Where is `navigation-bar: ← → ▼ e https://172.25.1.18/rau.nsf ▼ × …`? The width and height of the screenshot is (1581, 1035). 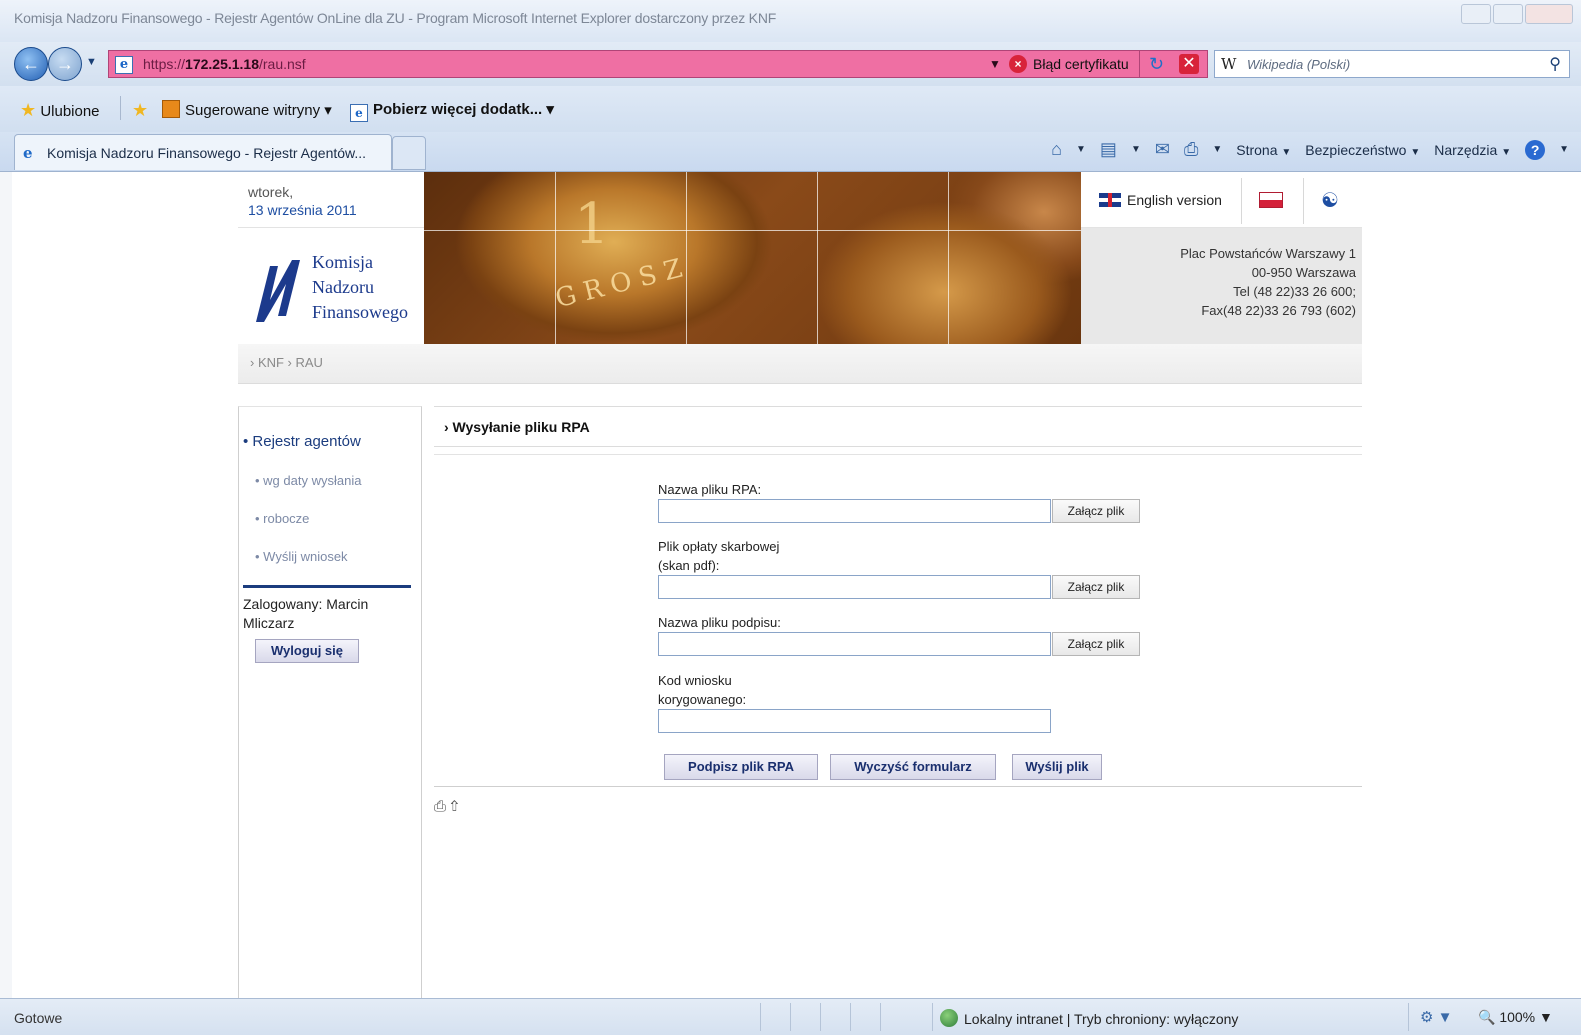
navigation-bar: ← → ▼ e https://172.25.1.18/rau.nsf ▼ × … is located at coordinates (790, 64).